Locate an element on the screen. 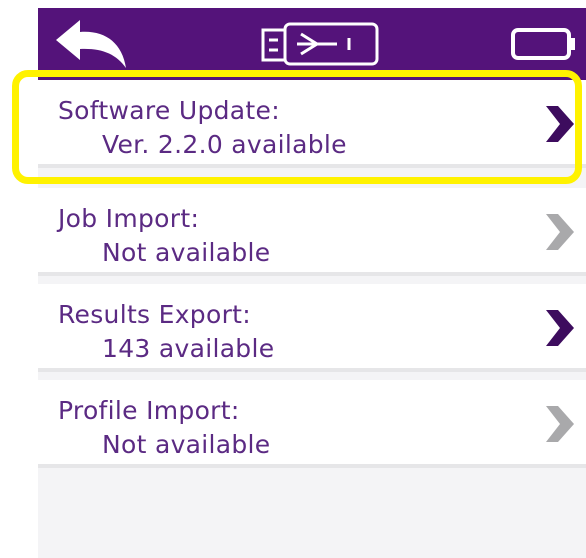 The width and height of the screenshot is (586, 558). results-export-status: 143 available is located at coordinates (188, 348).